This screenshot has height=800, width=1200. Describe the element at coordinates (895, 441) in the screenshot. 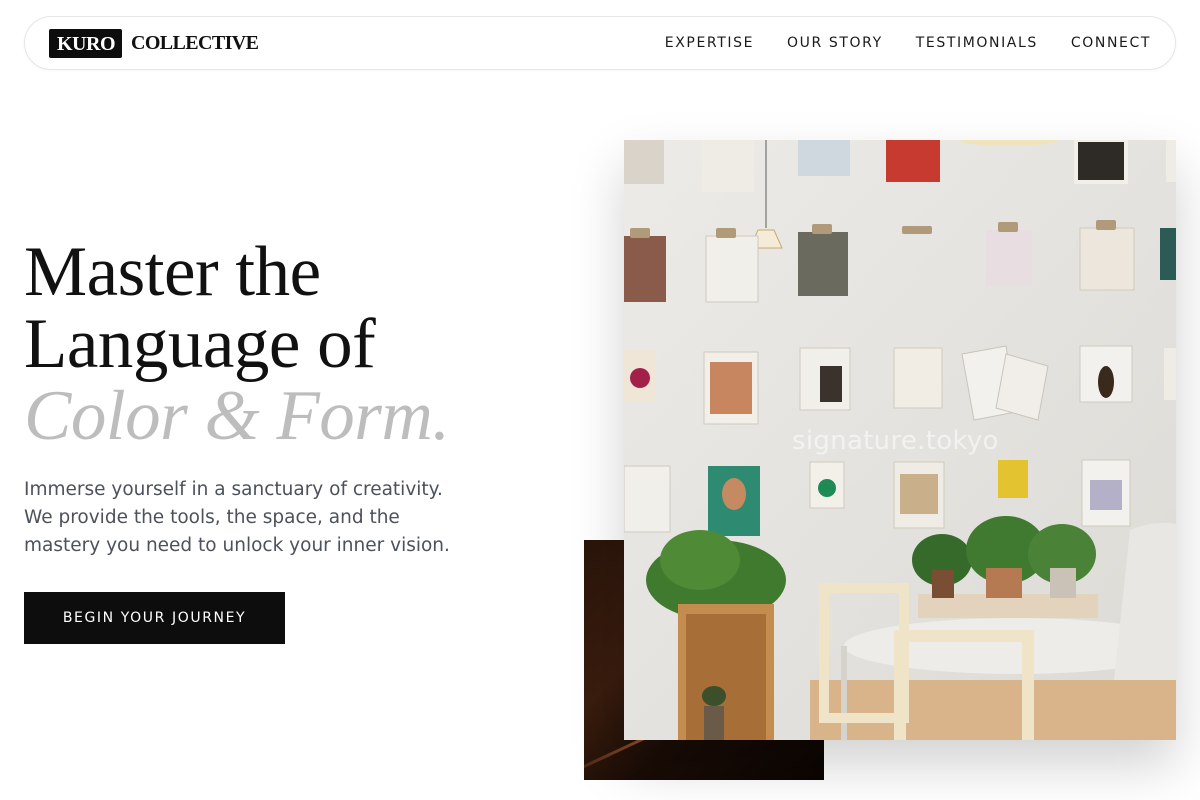

I see `photo-watermark: signature.tokyo` at that location.